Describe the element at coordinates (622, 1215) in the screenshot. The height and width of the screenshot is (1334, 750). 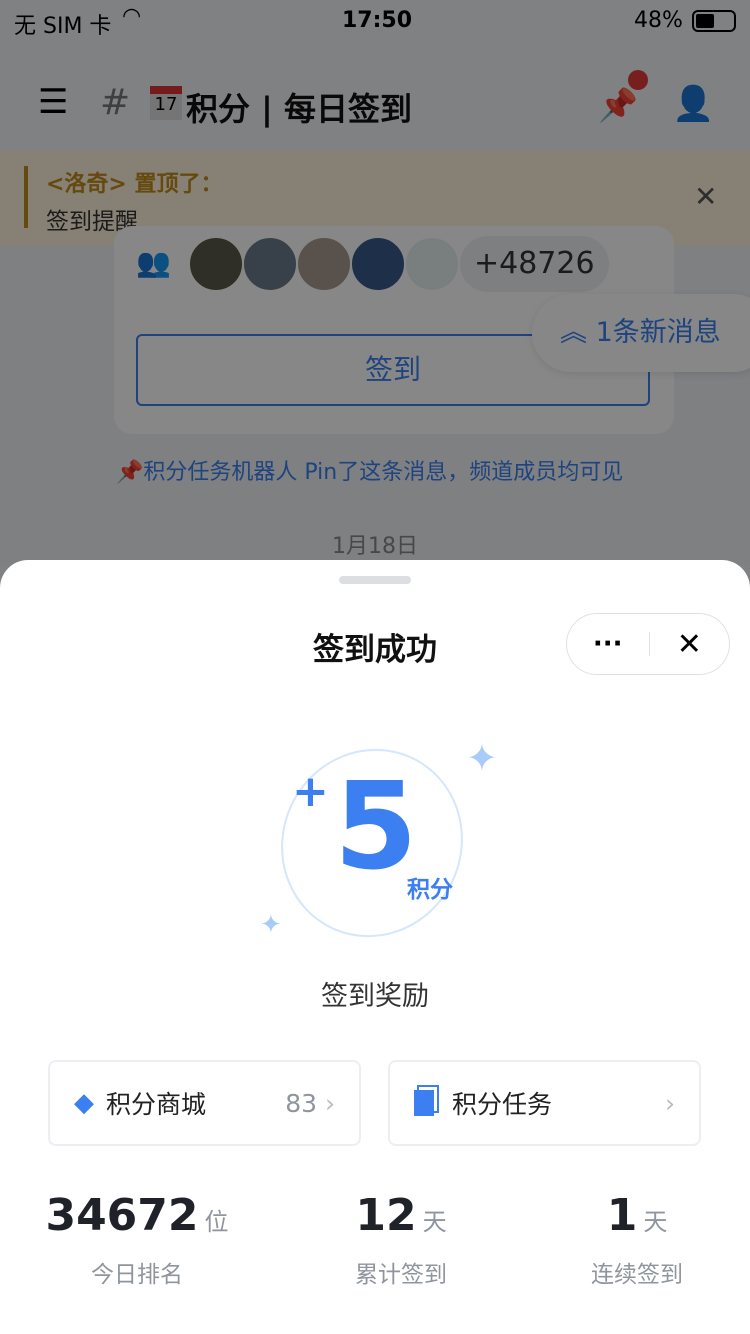
I see `stat-value: 1` at that location.